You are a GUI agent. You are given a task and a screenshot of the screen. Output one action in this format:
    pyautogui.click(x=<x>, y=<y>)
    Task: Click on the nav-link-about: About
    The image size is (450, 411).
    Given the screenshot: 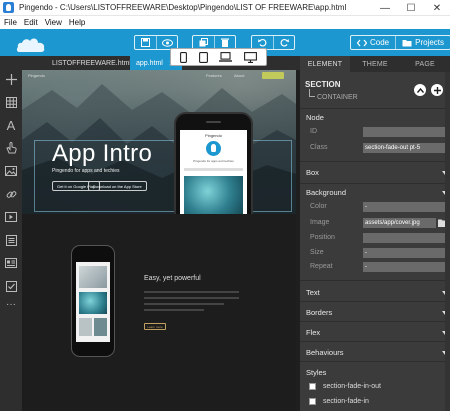 What is the action you would take?
    pyautogui.click(x=239, y=75)
    